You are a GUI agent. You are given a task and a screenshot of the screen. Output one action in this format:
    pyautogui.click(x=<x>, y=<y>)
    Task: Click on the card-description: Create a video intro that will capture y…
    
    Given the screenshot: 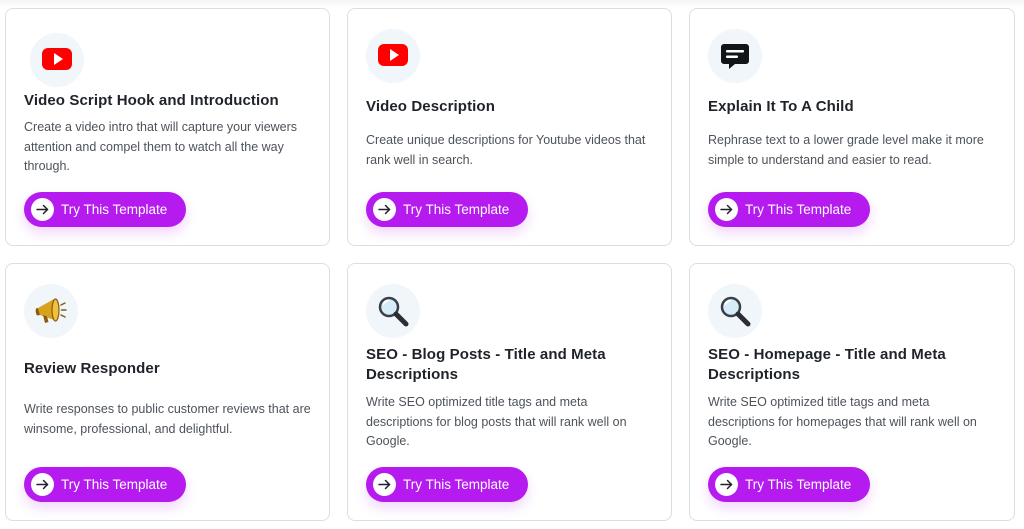 What is the action you would take?
    pyautogui.click(x=161, y=146)
    